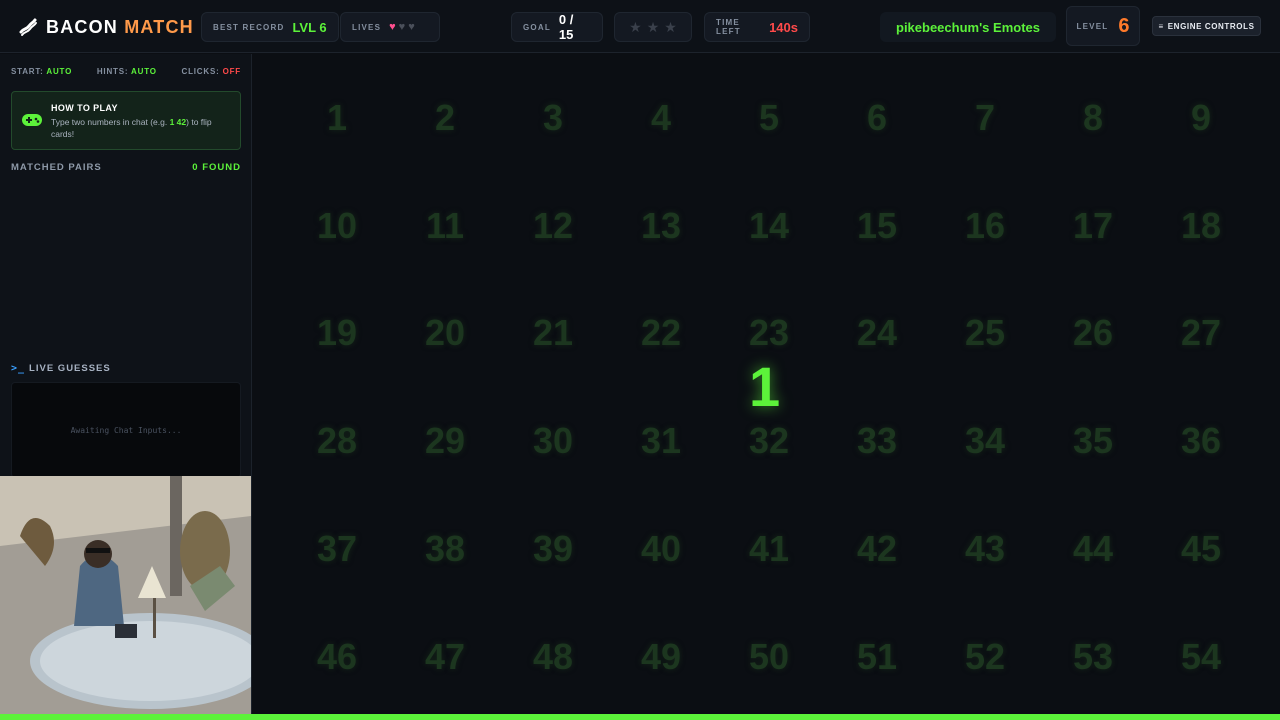 The width and height of the screenshot is (1280, 720). What do you see at coordinates (985, 118) in the screenshot?
I see `card-7: 7` at bounding box center [985, 118].